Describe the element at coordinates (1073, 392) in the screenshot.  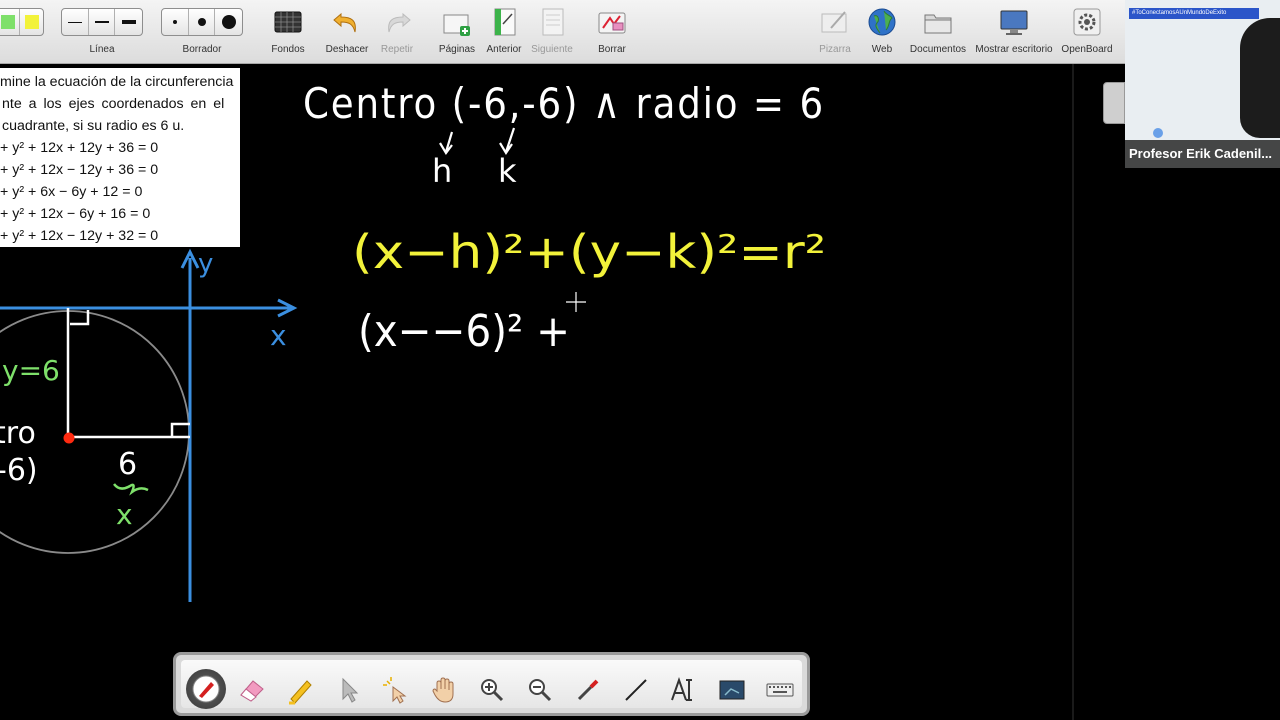
I see `board-right-divider` at that location.